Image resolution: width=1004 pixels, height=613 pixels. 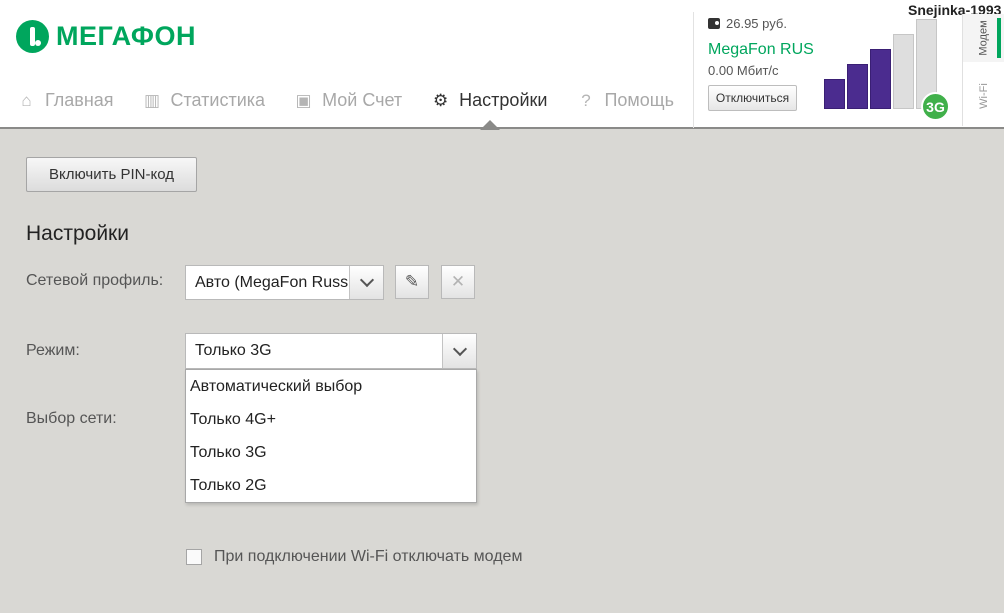 What do you see at coordinates (368, 556) in the screenshot?
I see `wifi-disable-modem-label: При подключении Wi-Fi отключать модем` at bounding box center [368, 556].